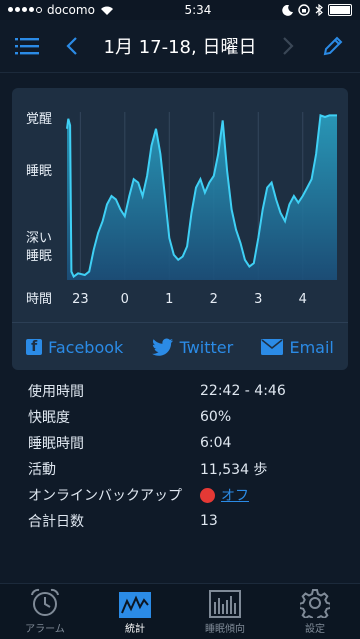 The height and width of the screenshot is (639, 360). I want to click on stat-value: 6:04, so click(216, 443).